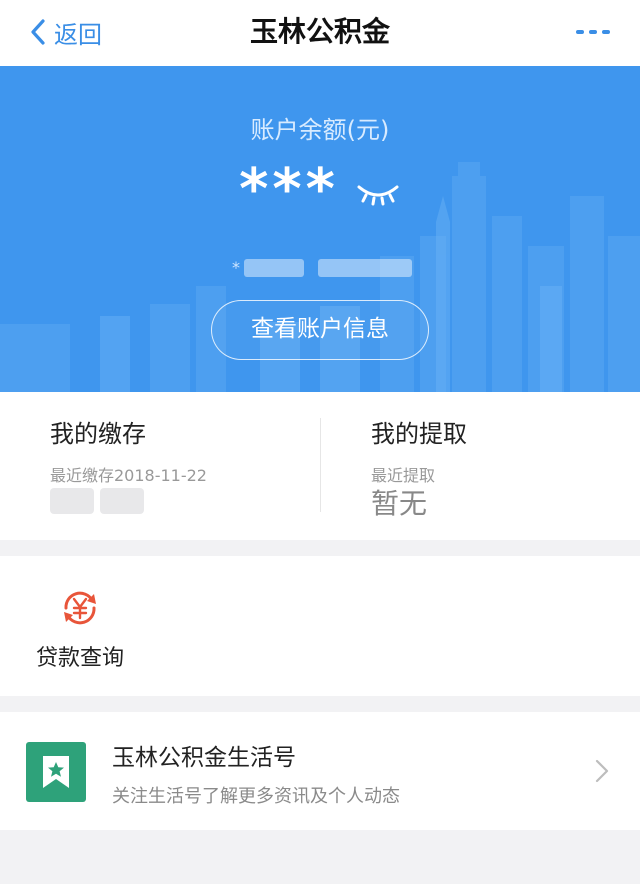 This screenshot has width=640, height=884. What do you see at coordinates (78, 34) in the screenshot?
I see `back-label: 返回` at bounding box center [78, 34].